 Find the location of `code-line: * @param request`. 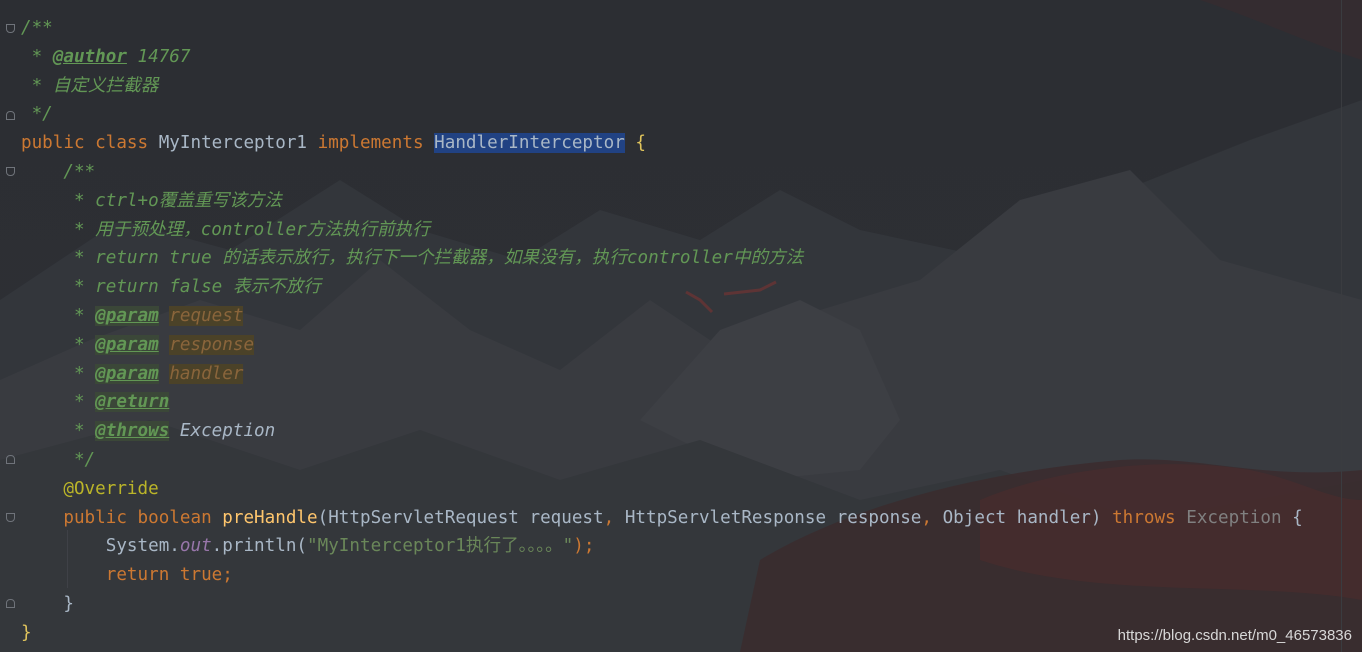

code-line: * @param request is located at coordinates (662, 316).